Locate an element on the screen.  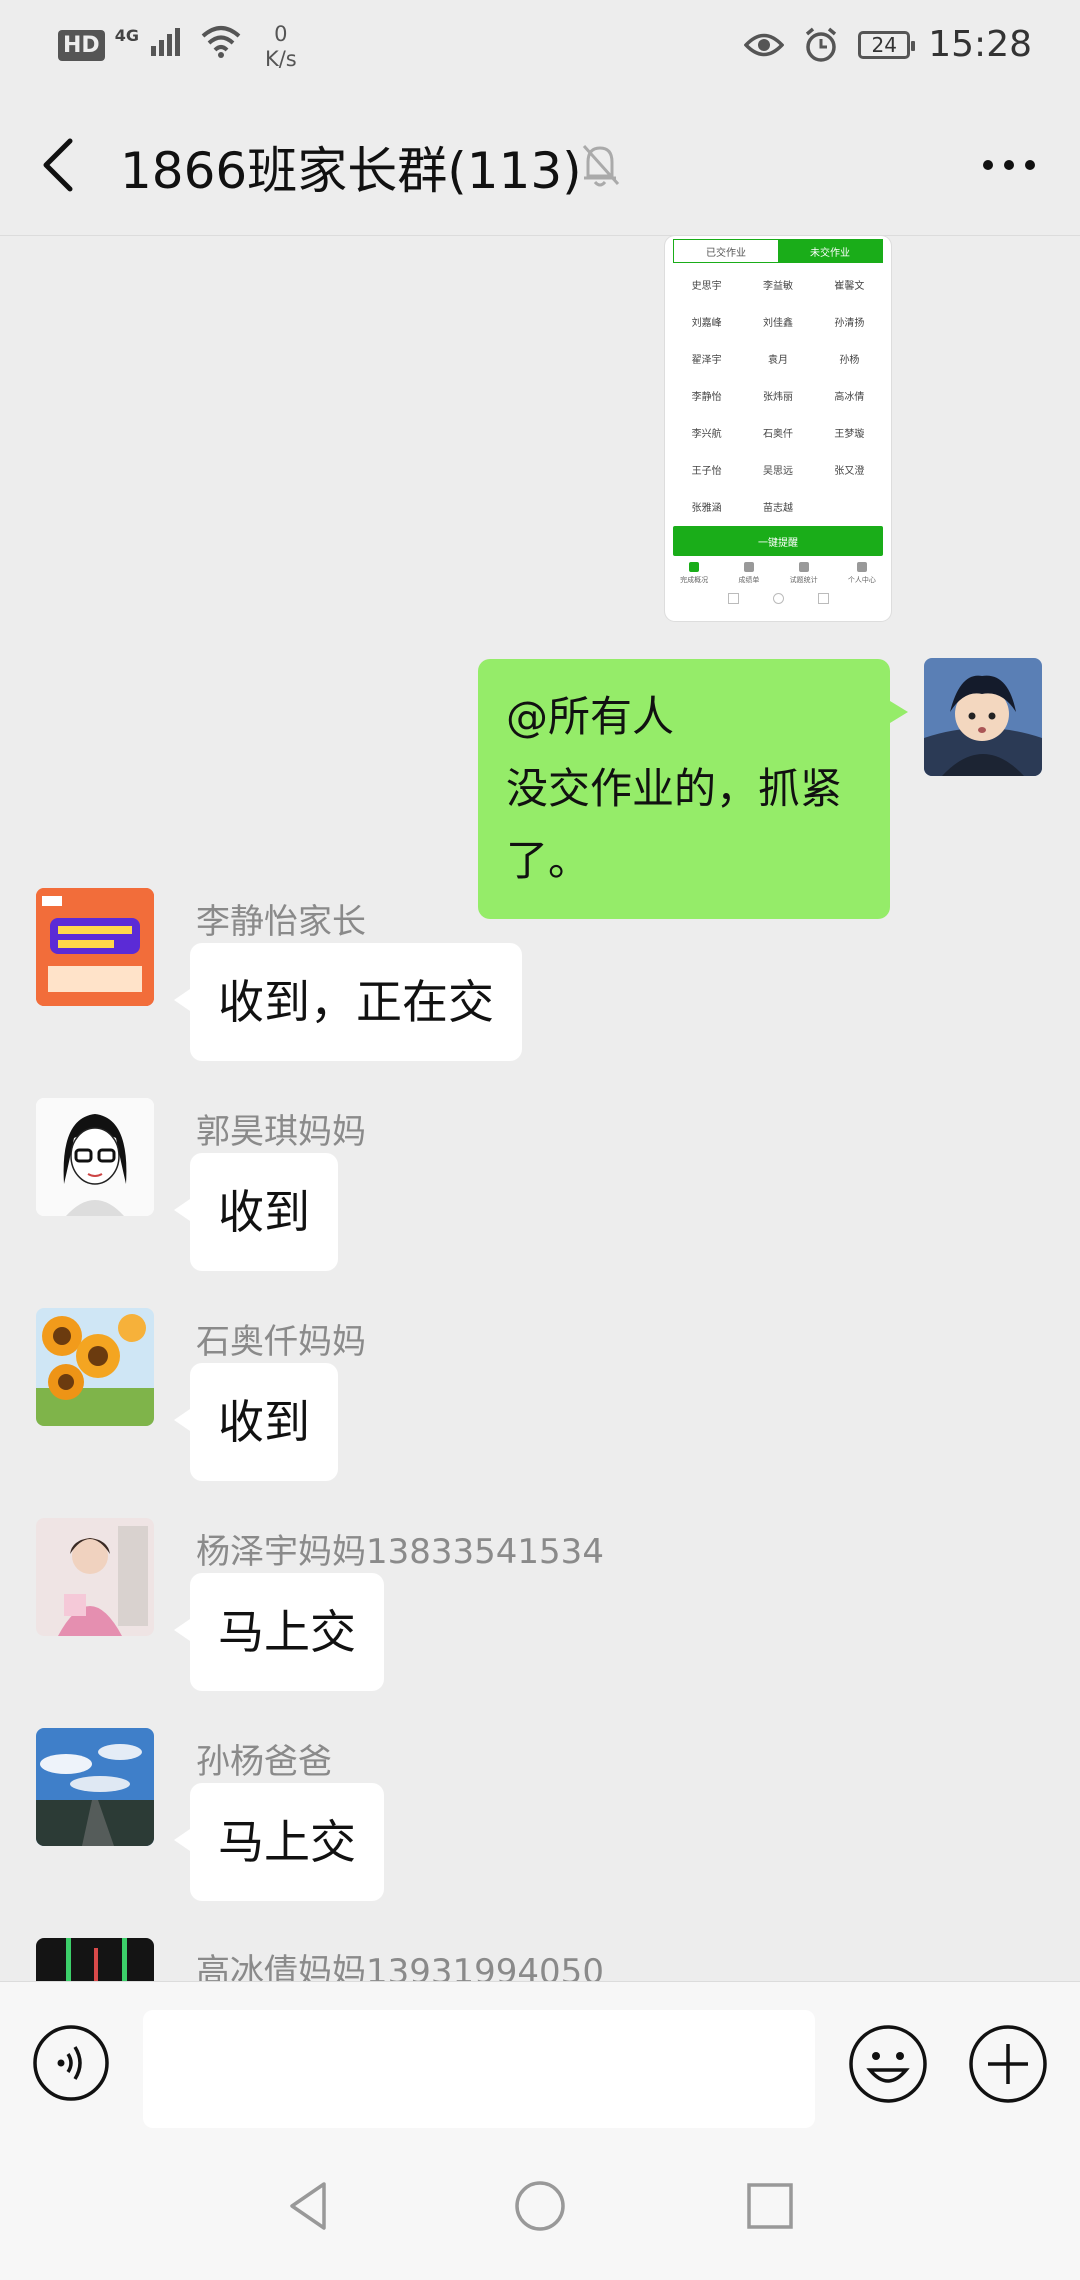
student-name: 刘嘉峰 is located at coordinates (706, 323).